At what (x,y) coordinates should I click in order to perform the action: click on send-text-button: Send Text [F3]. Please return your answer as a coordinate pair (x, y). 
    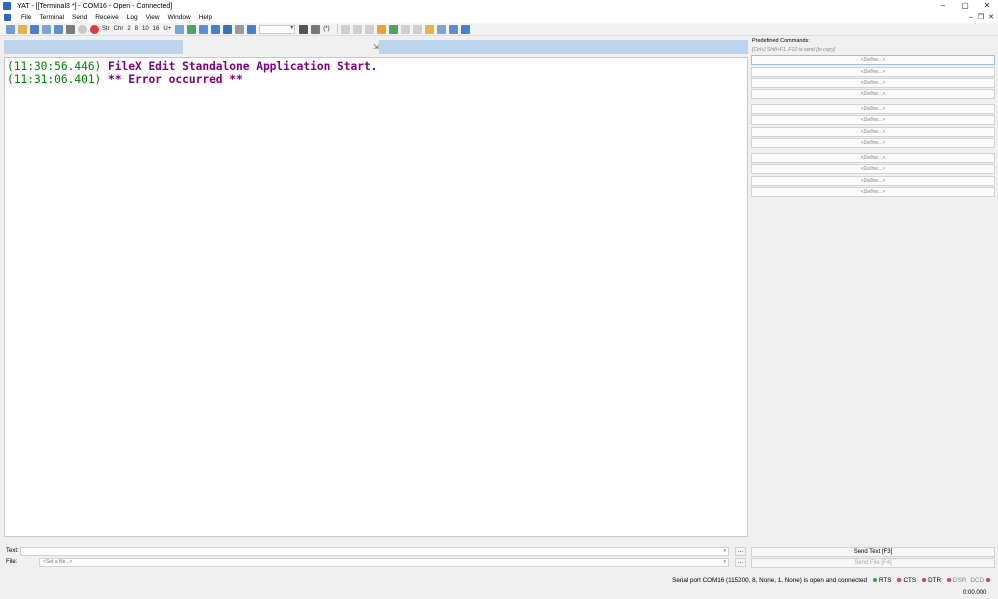
    Looking at the image, I should click on (873, 552).